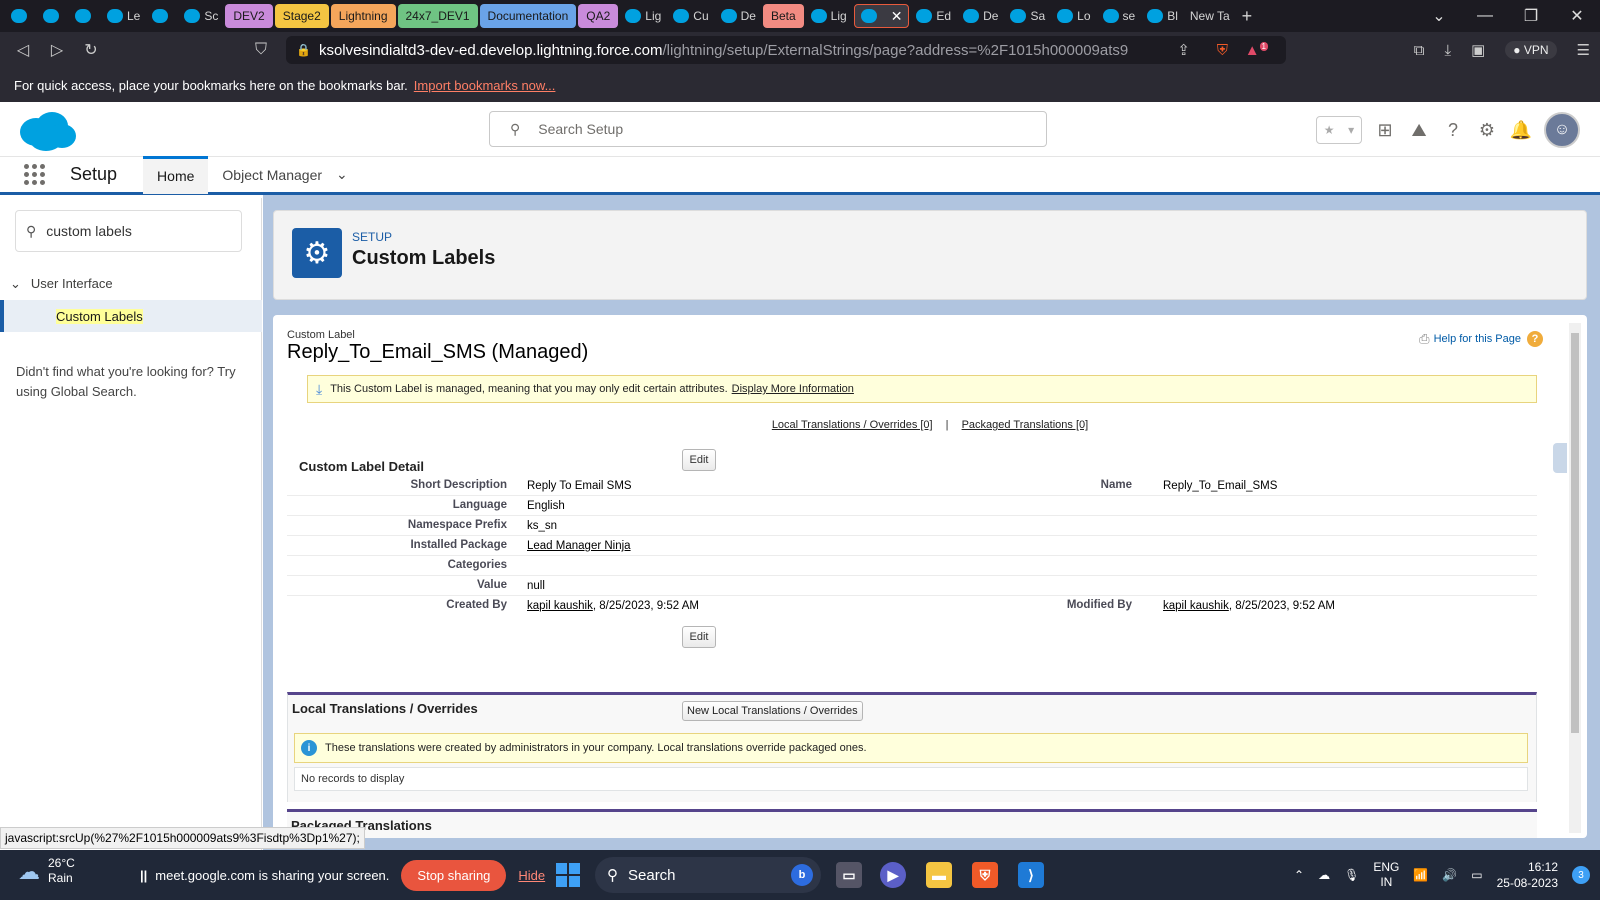  I want to click on help-link-text: Help for this Page, so click(1477, 339).